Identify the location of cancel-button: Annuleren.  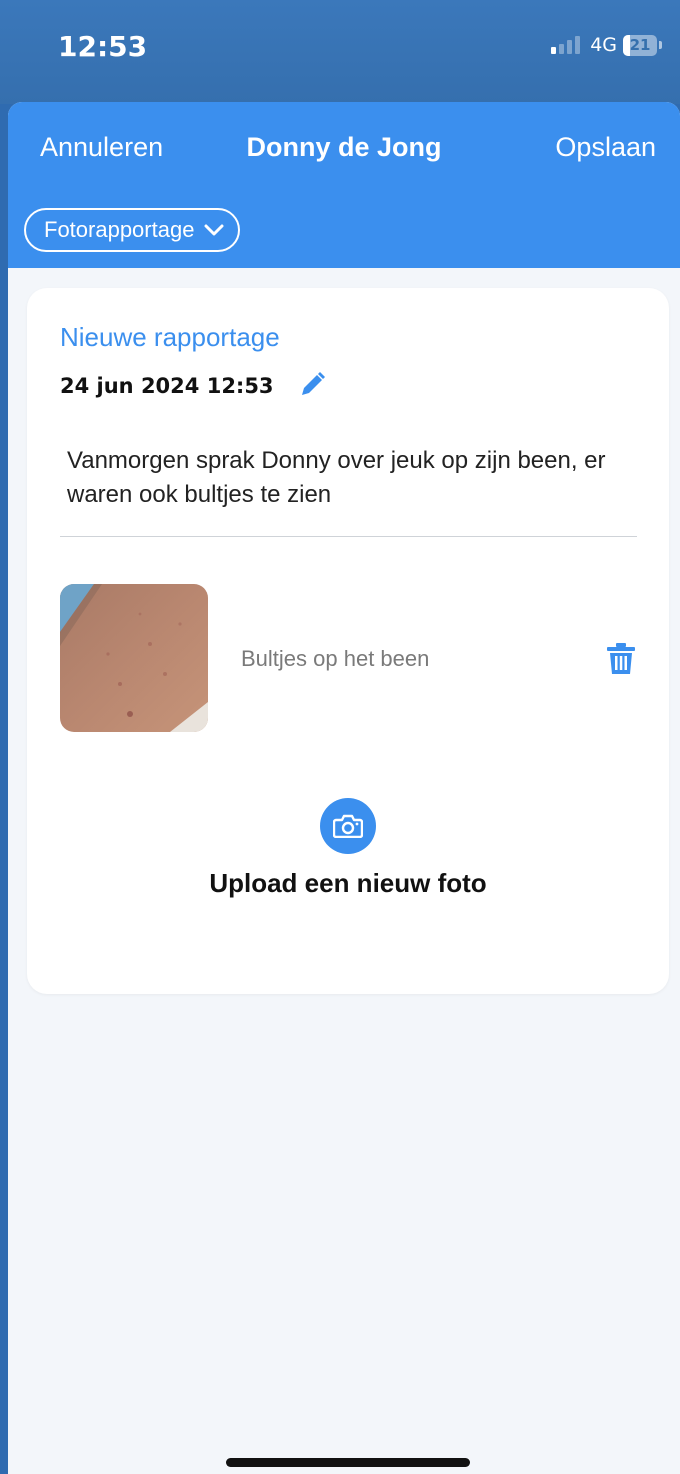
(101, 147).